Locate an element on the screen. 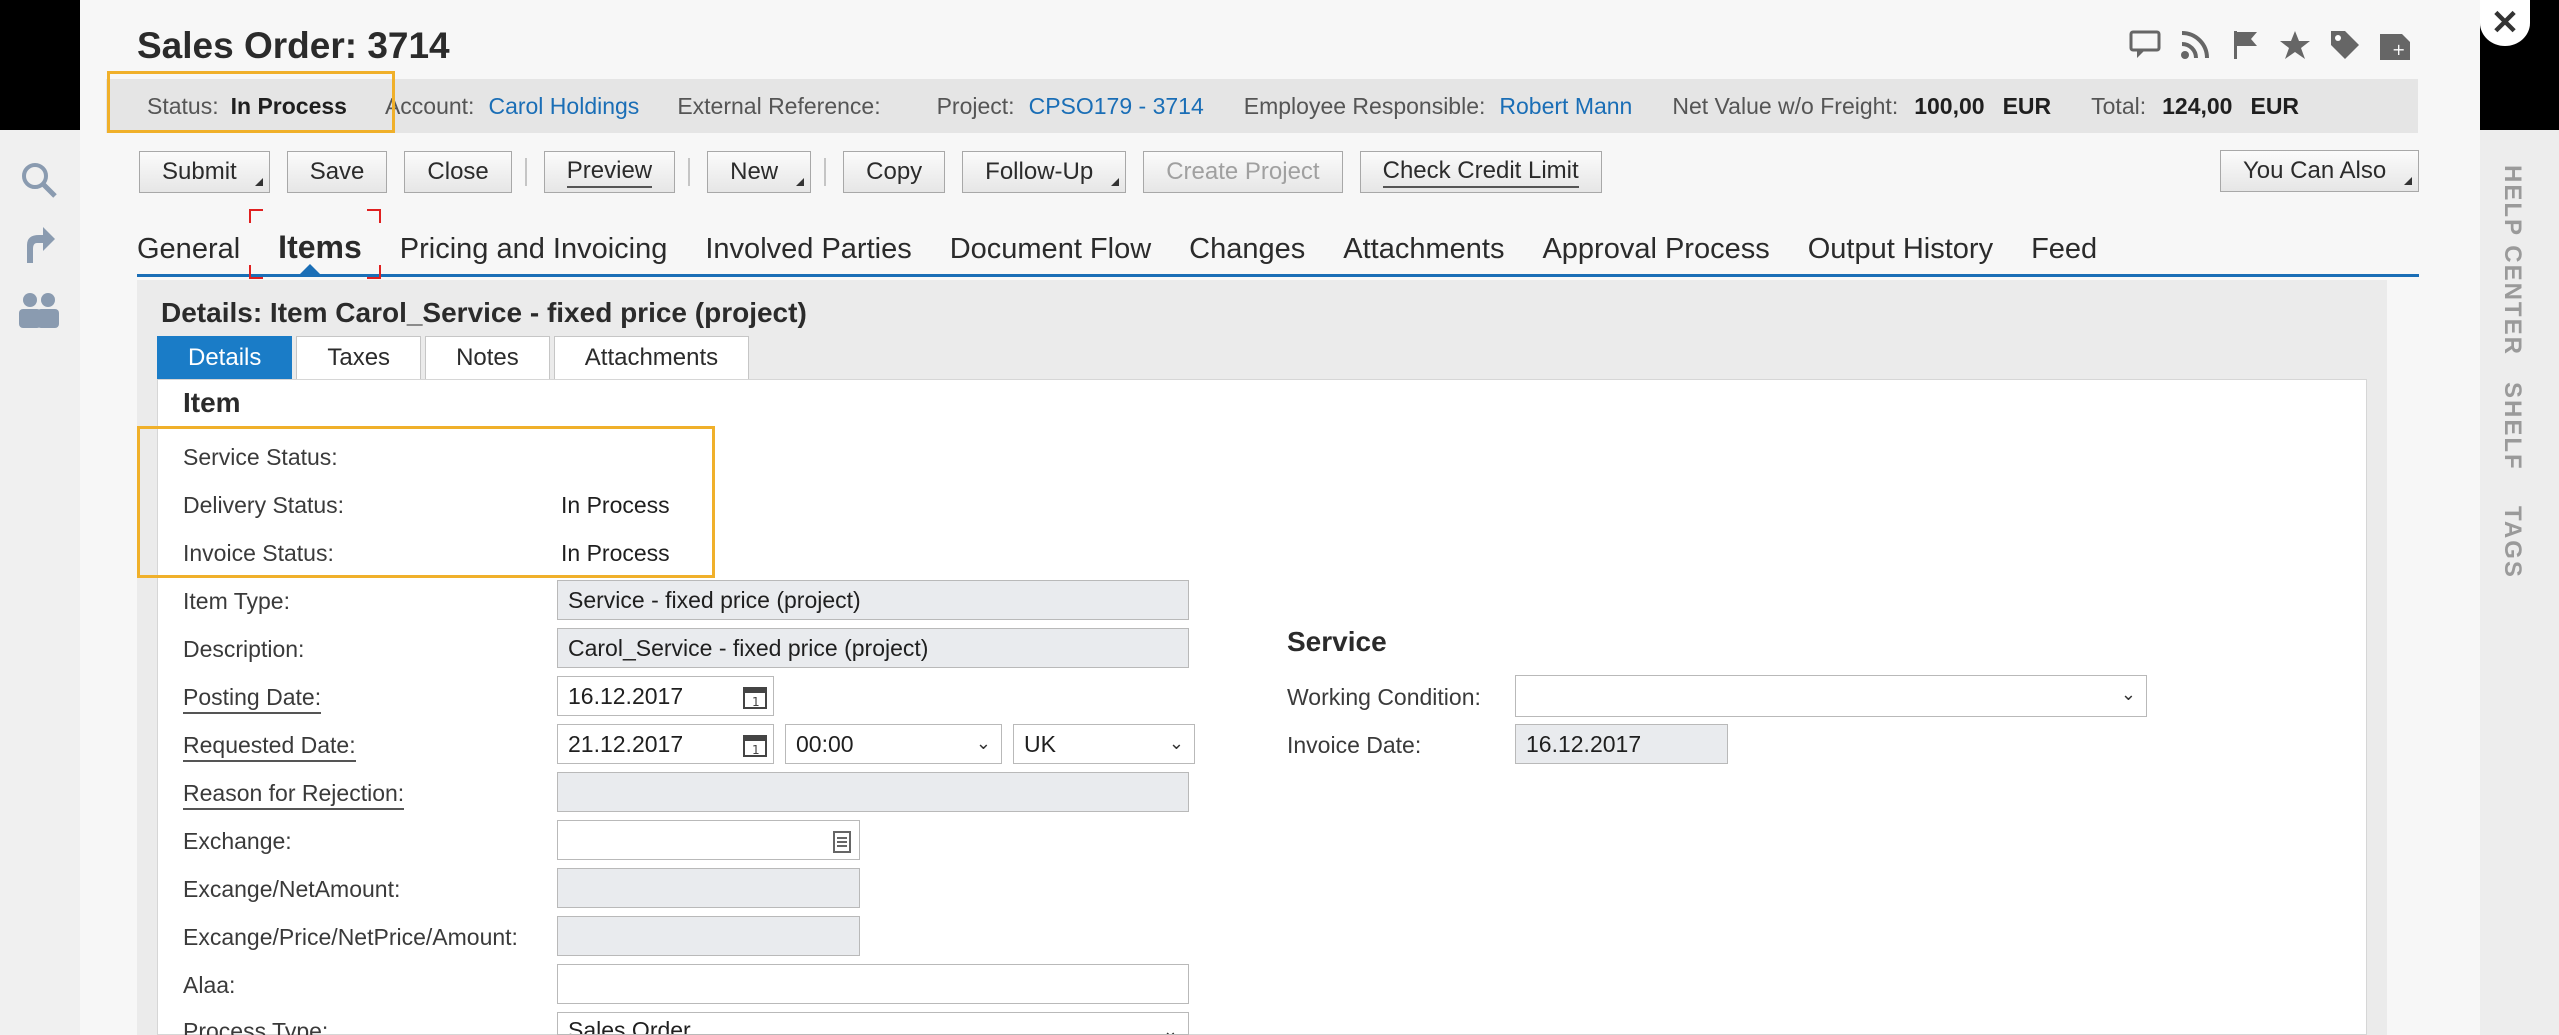 The width and height of the screenshot is (2559, 1035). rss-icon is located at coordinates (2195, 45).